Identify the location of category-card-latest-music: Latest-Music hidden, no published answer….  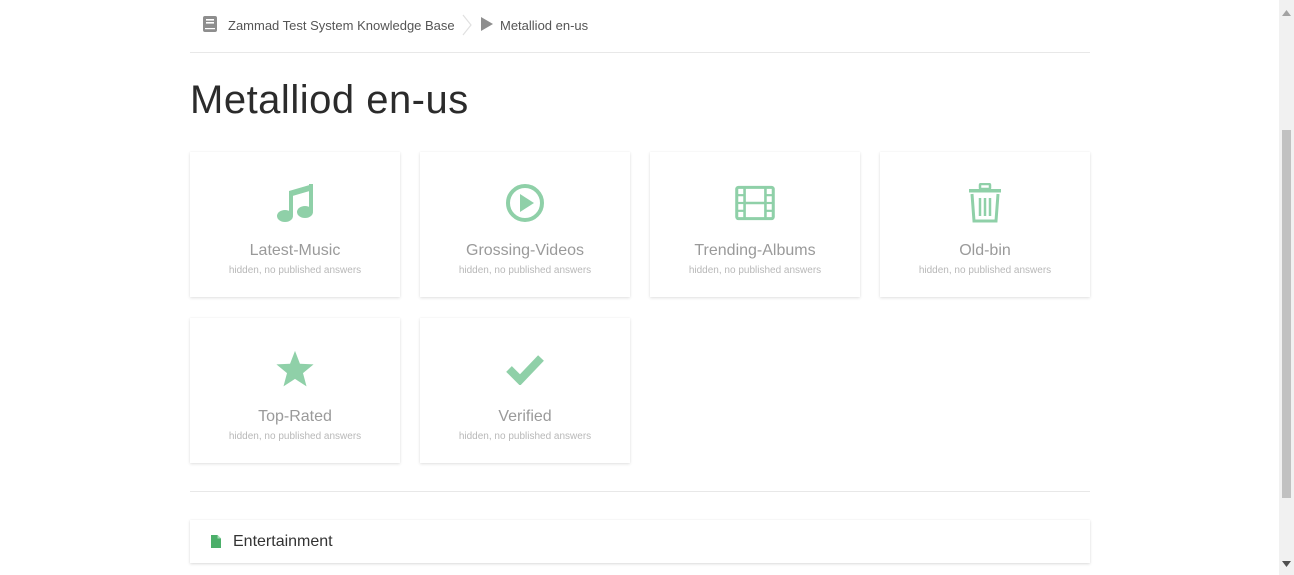
(295, 224).